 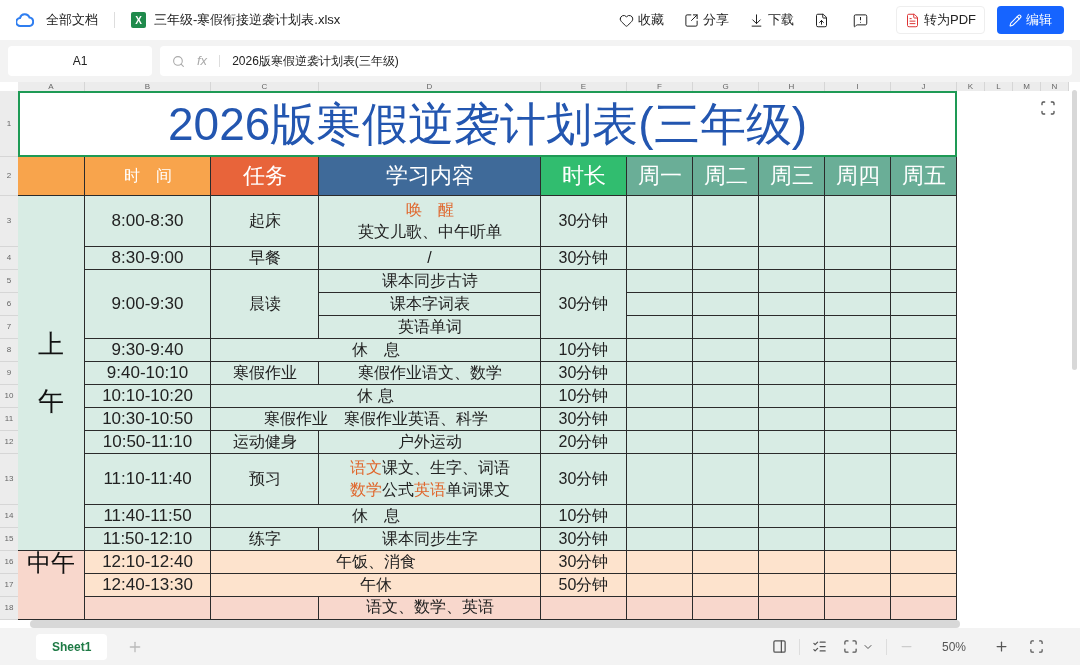 What do you see at coordinates (9, 350) in the screenshot?
I see `row-header: 8` at bounding box center [9, 350].